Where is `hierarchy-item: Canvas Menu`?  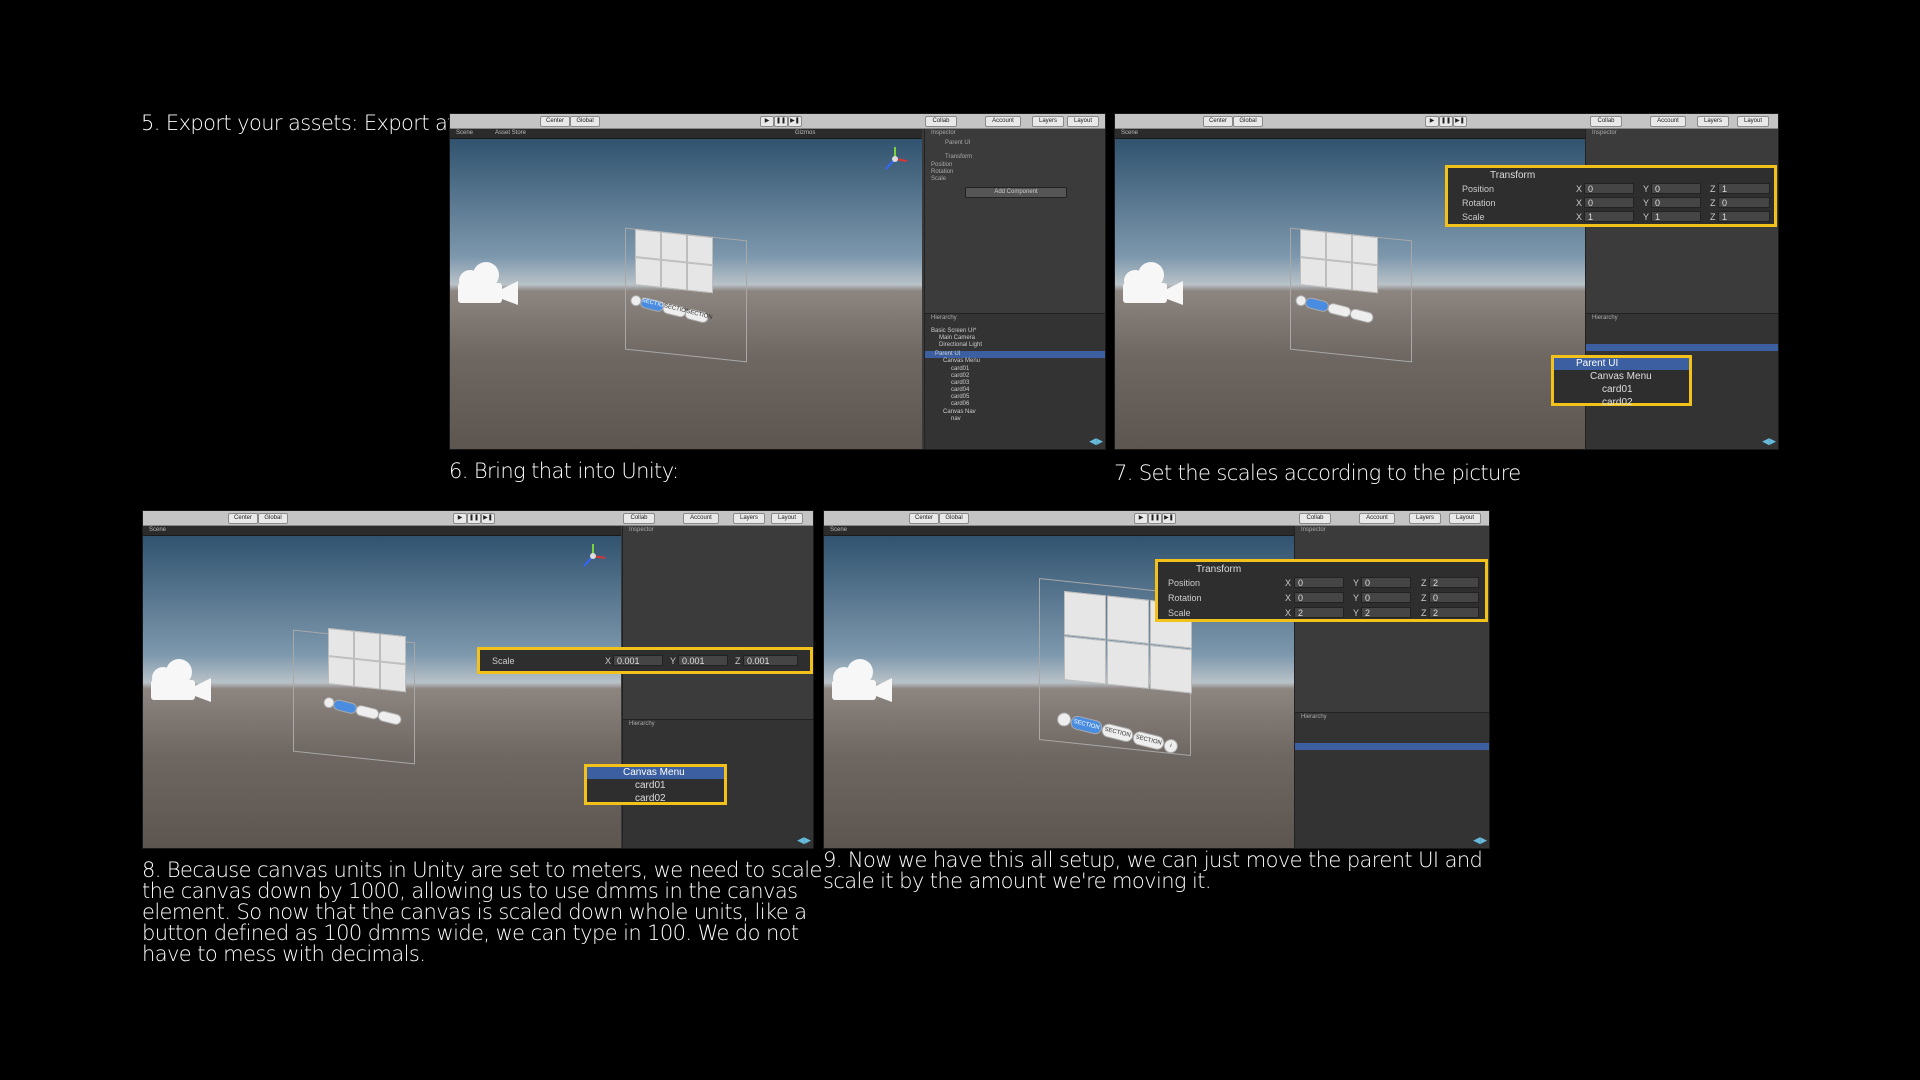
hierarchy-item: Canvas Menu is located at coordinates (961, 361).